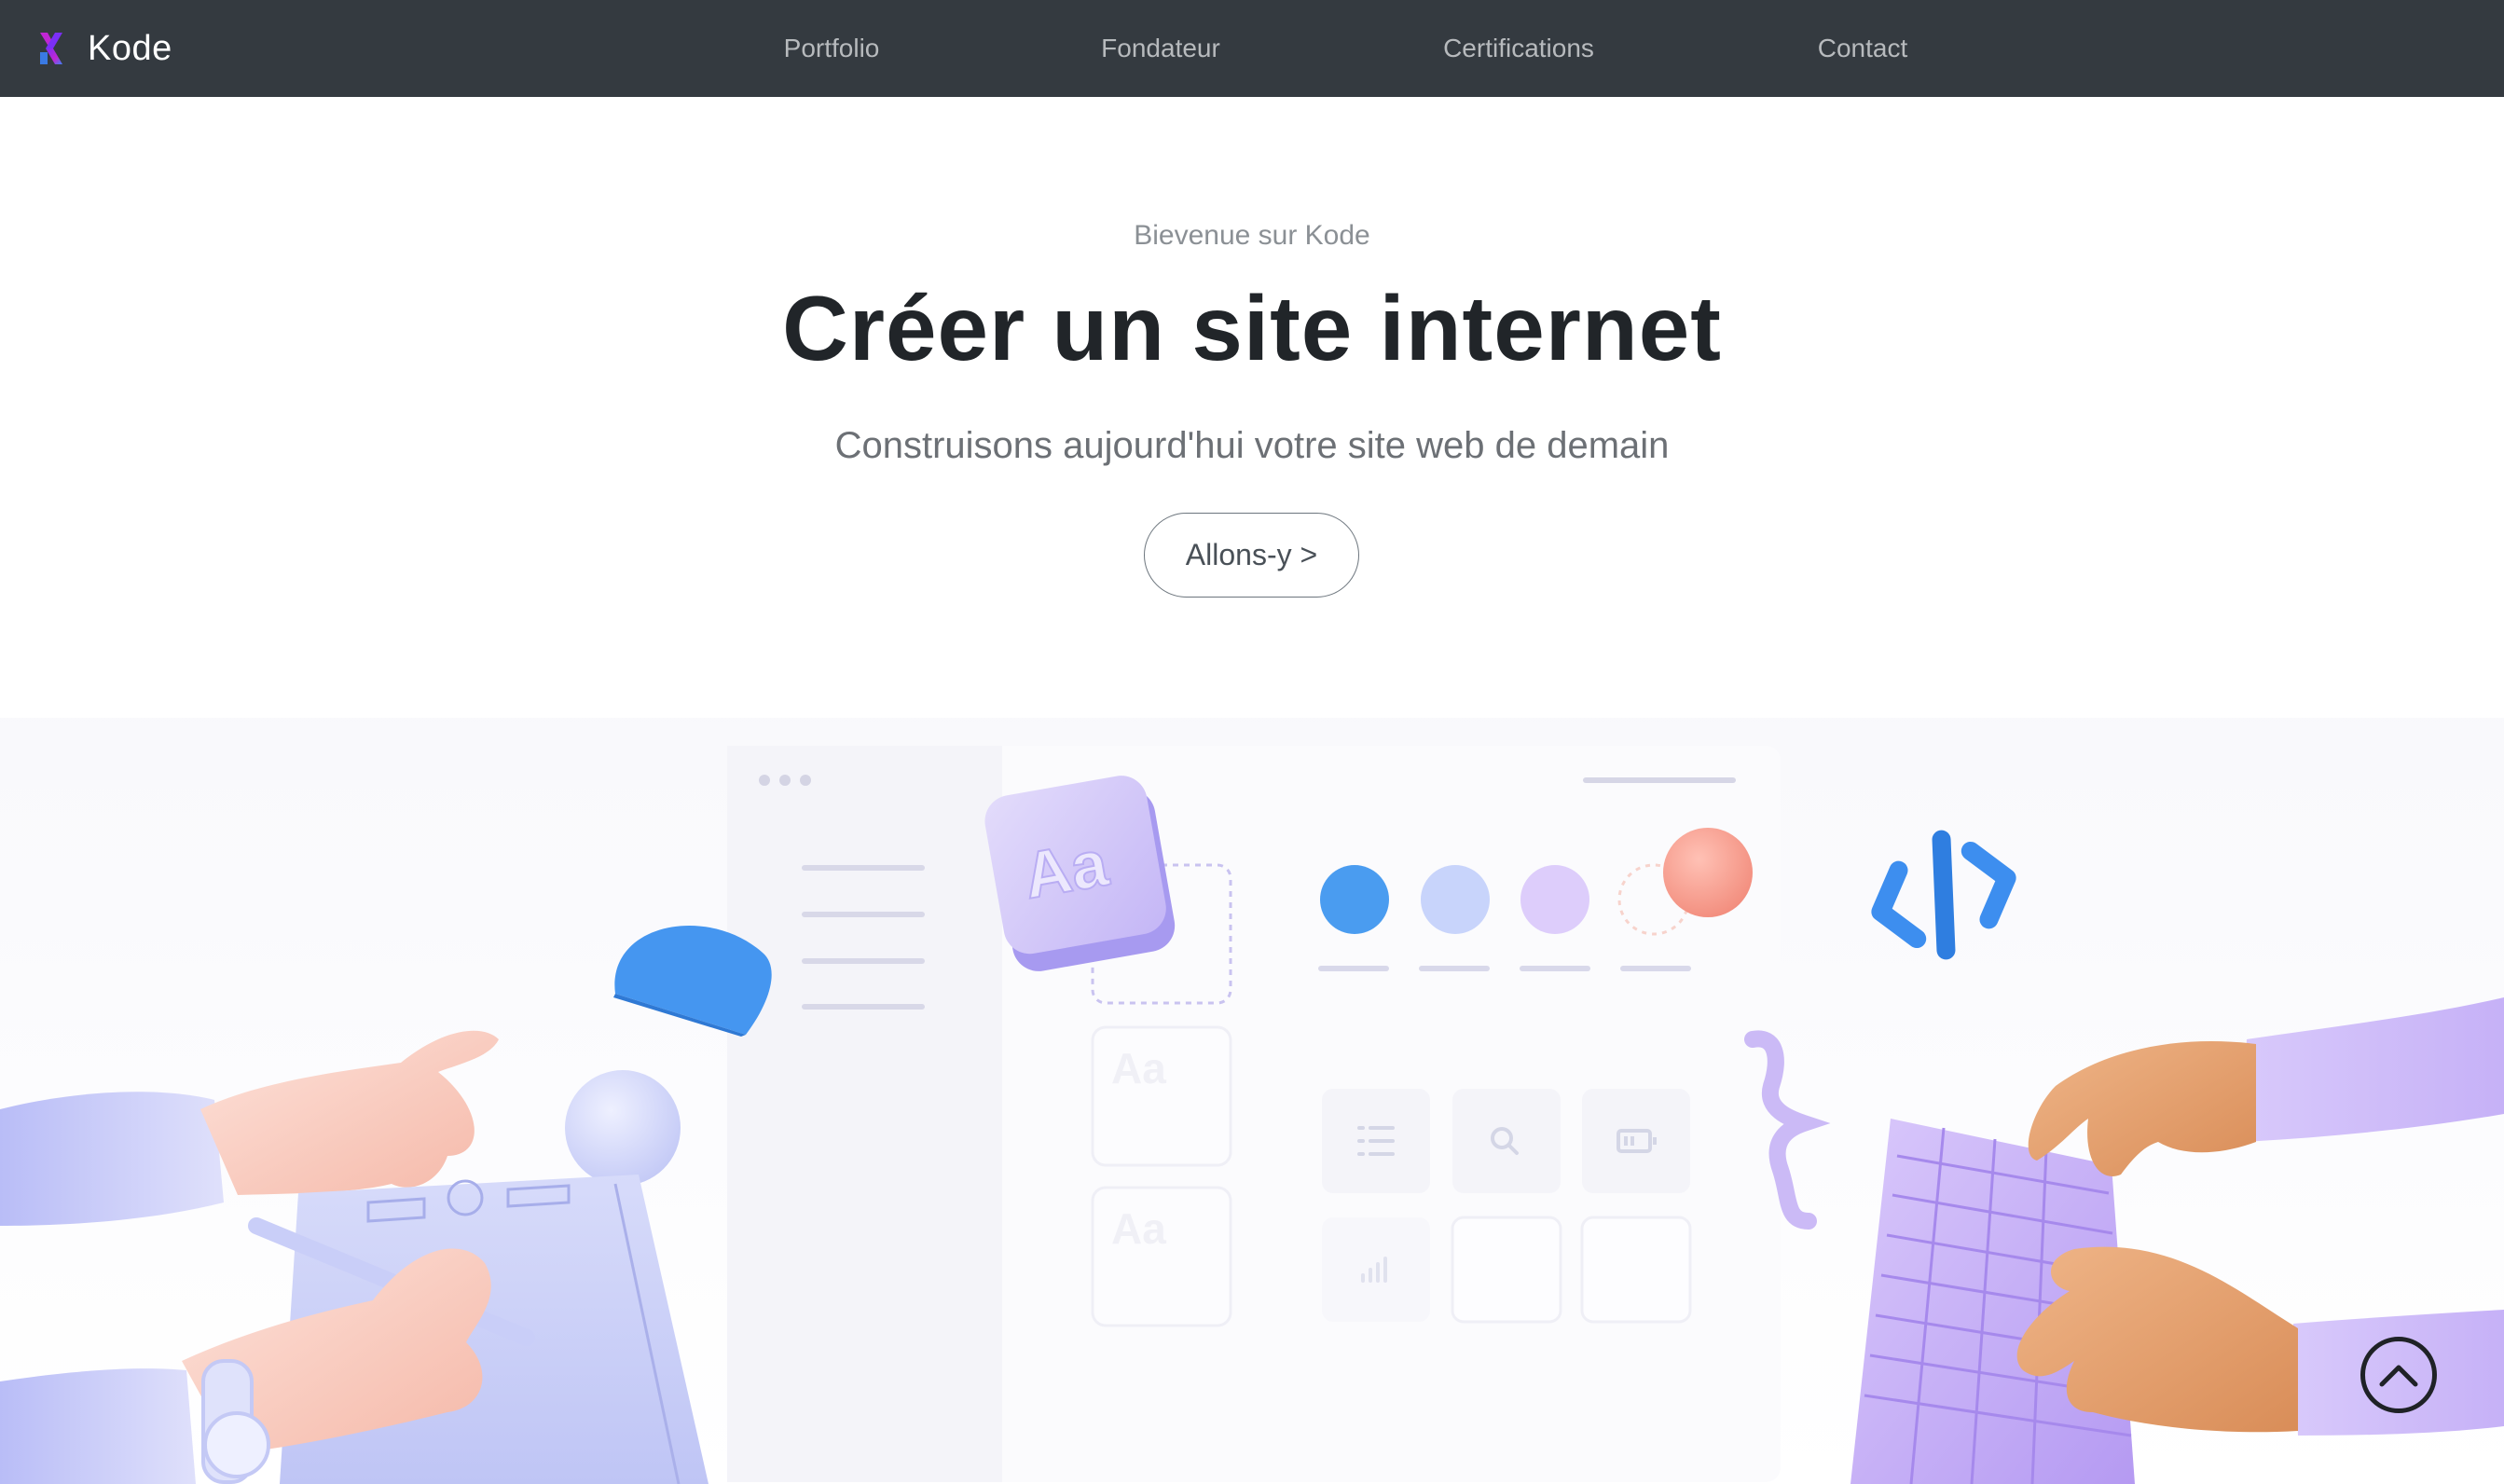 This screenshot has height=1484, width=2504. What do you see at coordinates (1863, 48) in the screenshot?
I see `nav-link-contact: Contact` at bounding box center [1863, 48].